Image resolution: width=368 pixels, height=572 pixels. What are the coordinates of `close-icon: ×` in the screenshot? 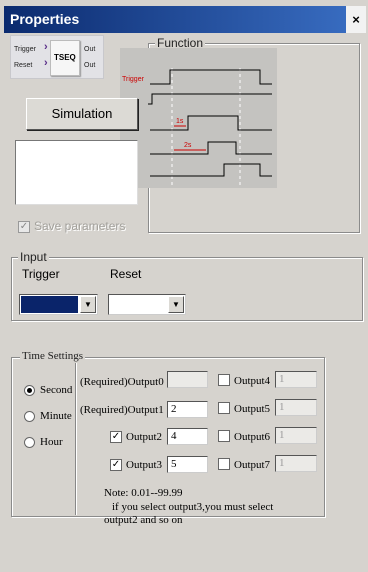 It's located at (356, 19).